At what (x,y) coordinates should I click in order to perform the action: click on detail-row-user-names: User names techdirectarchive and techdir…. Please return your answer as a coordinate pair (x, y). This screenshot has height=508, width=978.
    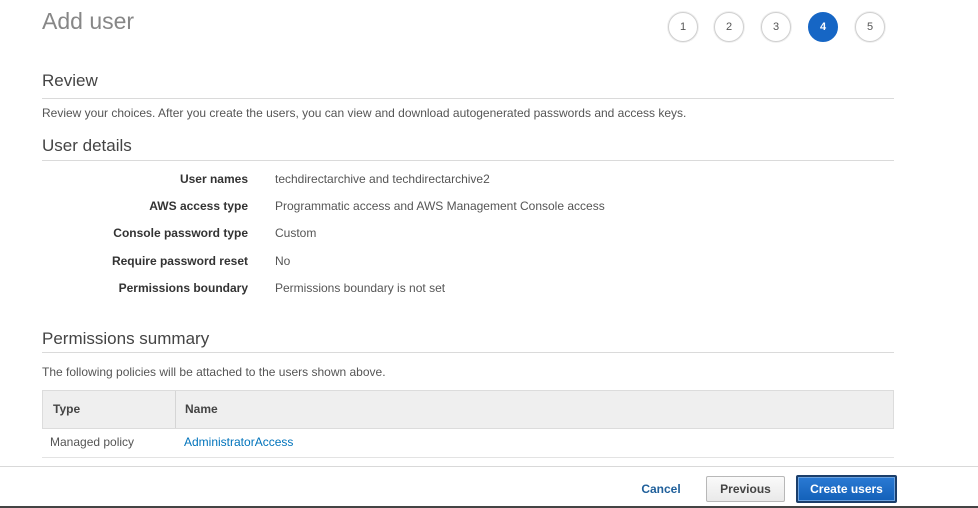
    Looking at the image, I should click on (468, 179).